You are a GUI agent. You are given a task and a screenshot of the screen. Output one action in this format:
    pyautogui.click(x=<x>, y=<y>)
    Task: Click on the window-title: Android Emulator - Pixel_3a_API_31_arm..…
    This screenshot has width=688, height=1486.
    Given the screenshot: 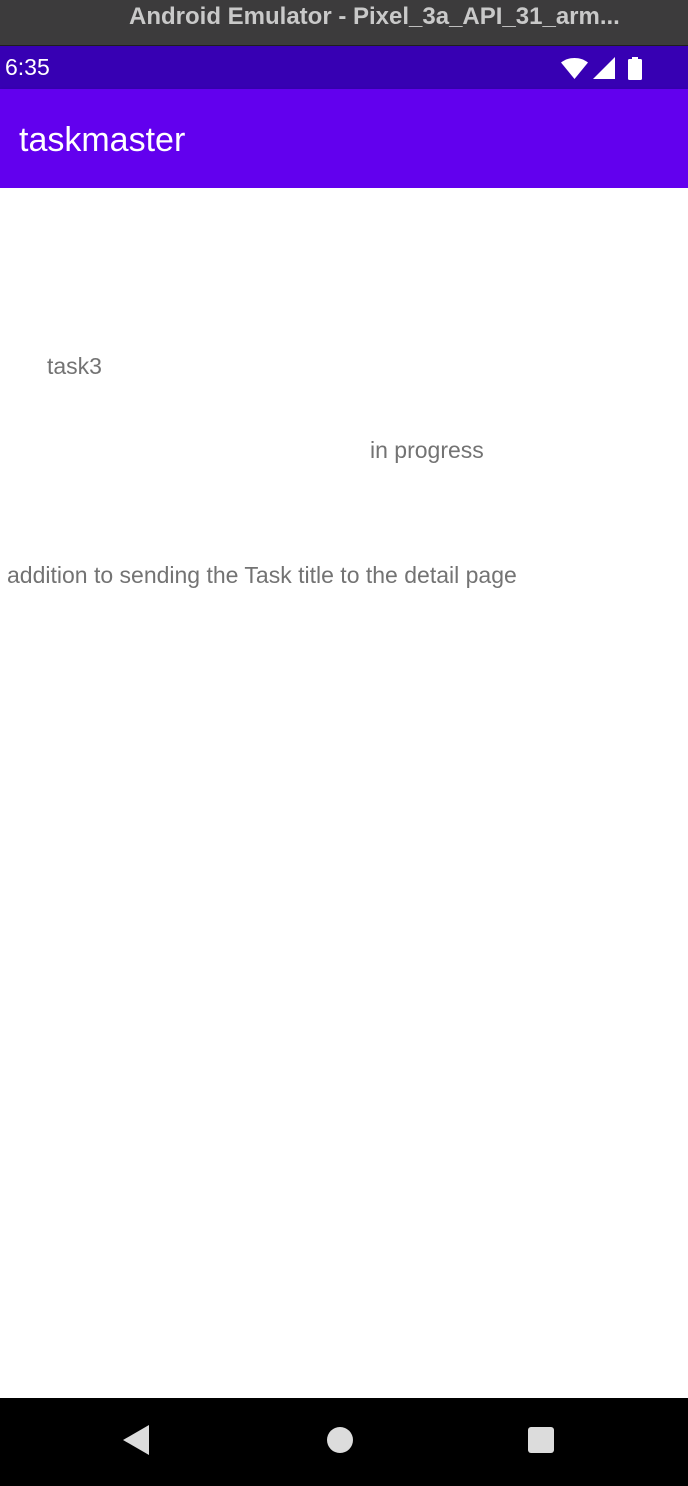 What is the action you would take?
    pyautogui.click(x=374, y=16)
    